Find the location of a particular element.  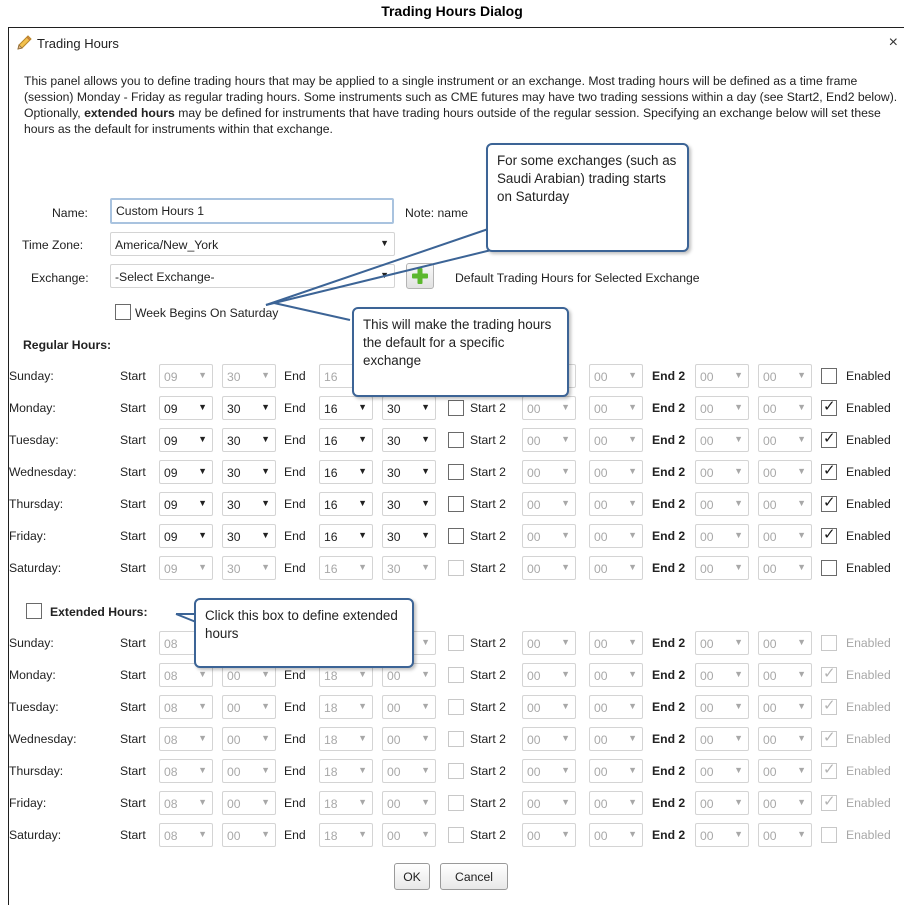

add-default-exchange-button is located at coordinates (420, 276).